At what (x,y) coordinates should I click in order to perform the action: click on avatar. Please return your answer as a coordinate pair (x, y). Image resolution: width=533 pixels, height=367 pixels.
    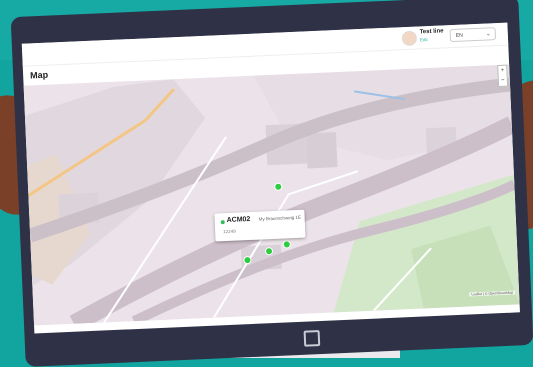
    Looking at the image, I should click on (409, 38).